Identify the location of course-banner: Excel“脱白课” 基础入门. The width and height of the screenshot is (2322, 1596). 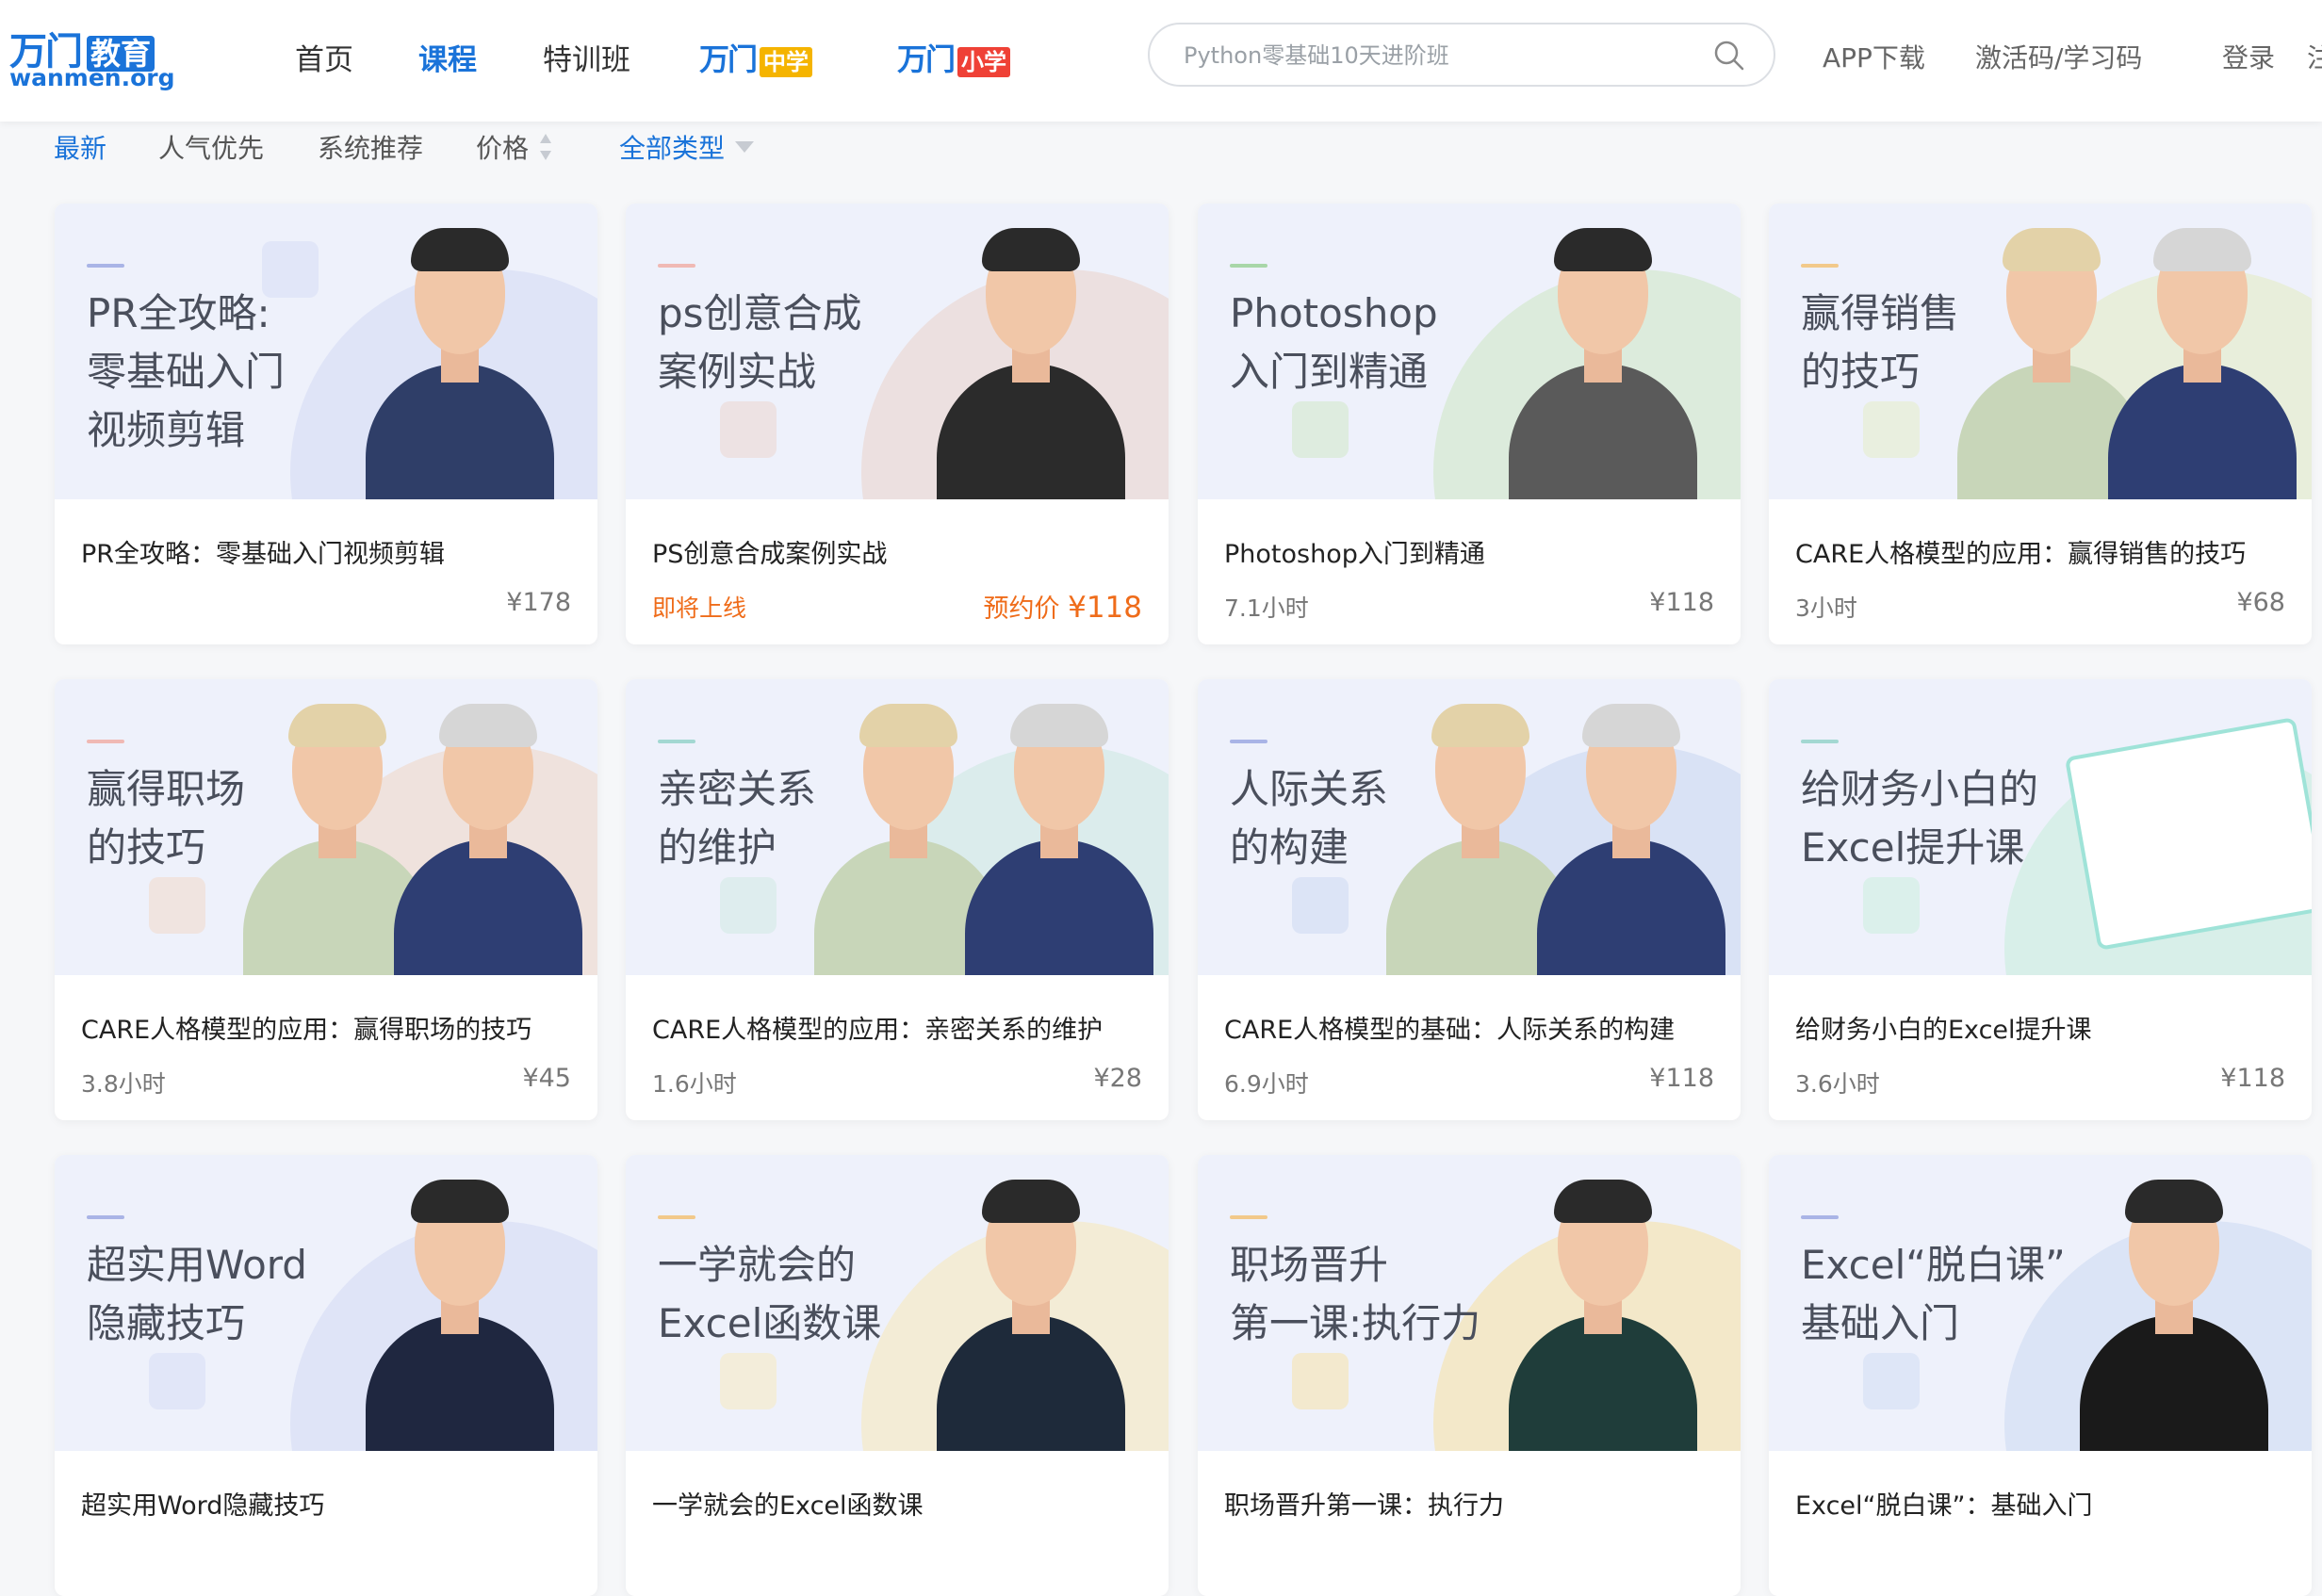
(2040, 1303).